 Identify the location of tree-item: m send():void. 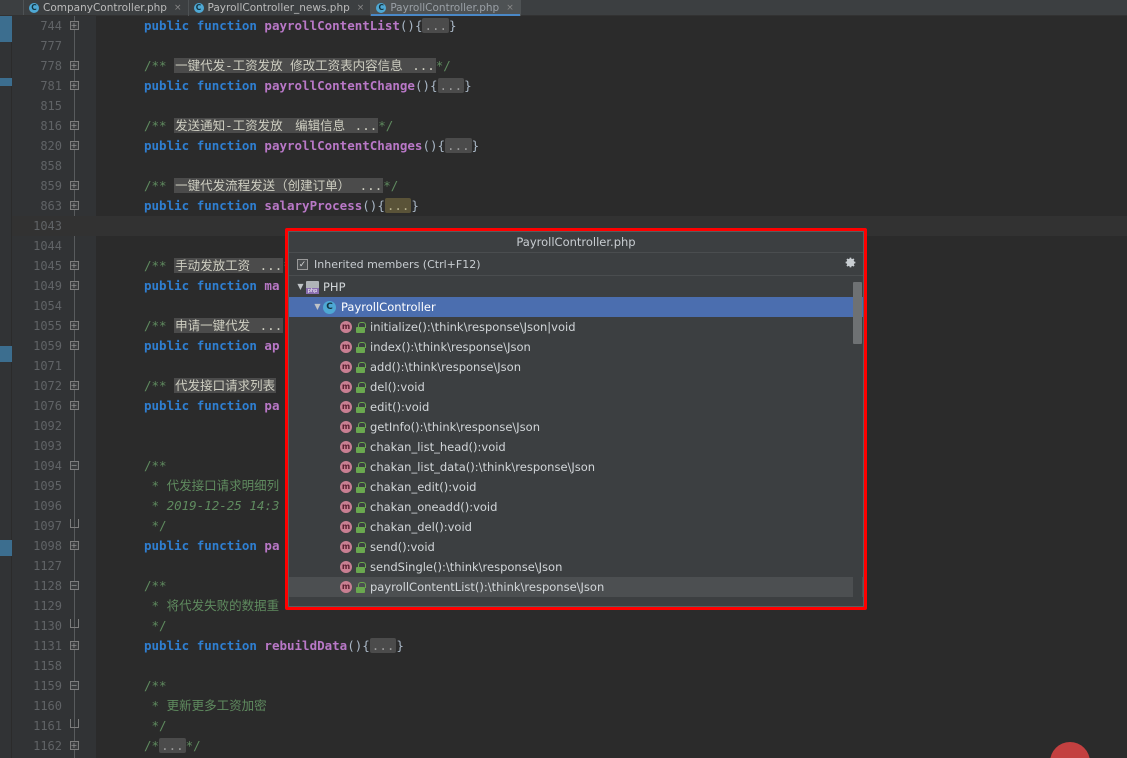
(576, 547).